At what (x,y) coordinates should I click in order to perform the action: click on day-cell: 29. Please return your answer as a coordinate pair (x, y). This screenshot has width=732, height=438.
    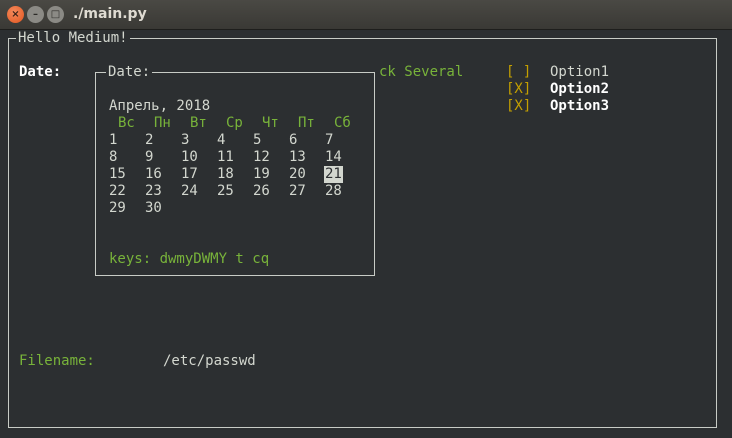
    Looking at the image, I should click on (117, 208).